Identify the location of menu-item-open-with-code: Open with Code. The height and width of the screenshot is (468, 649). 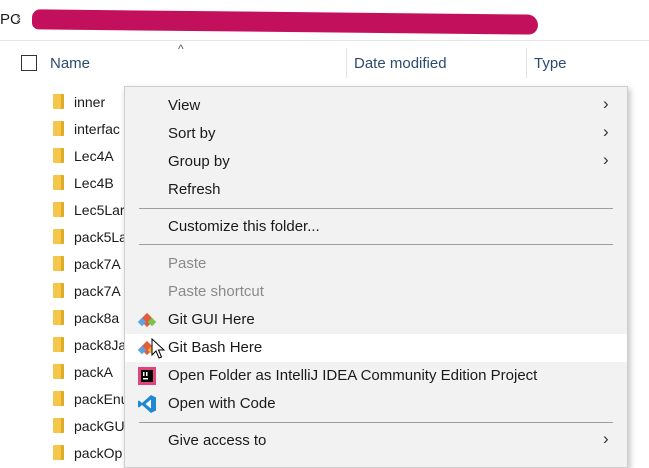
(376, 404).